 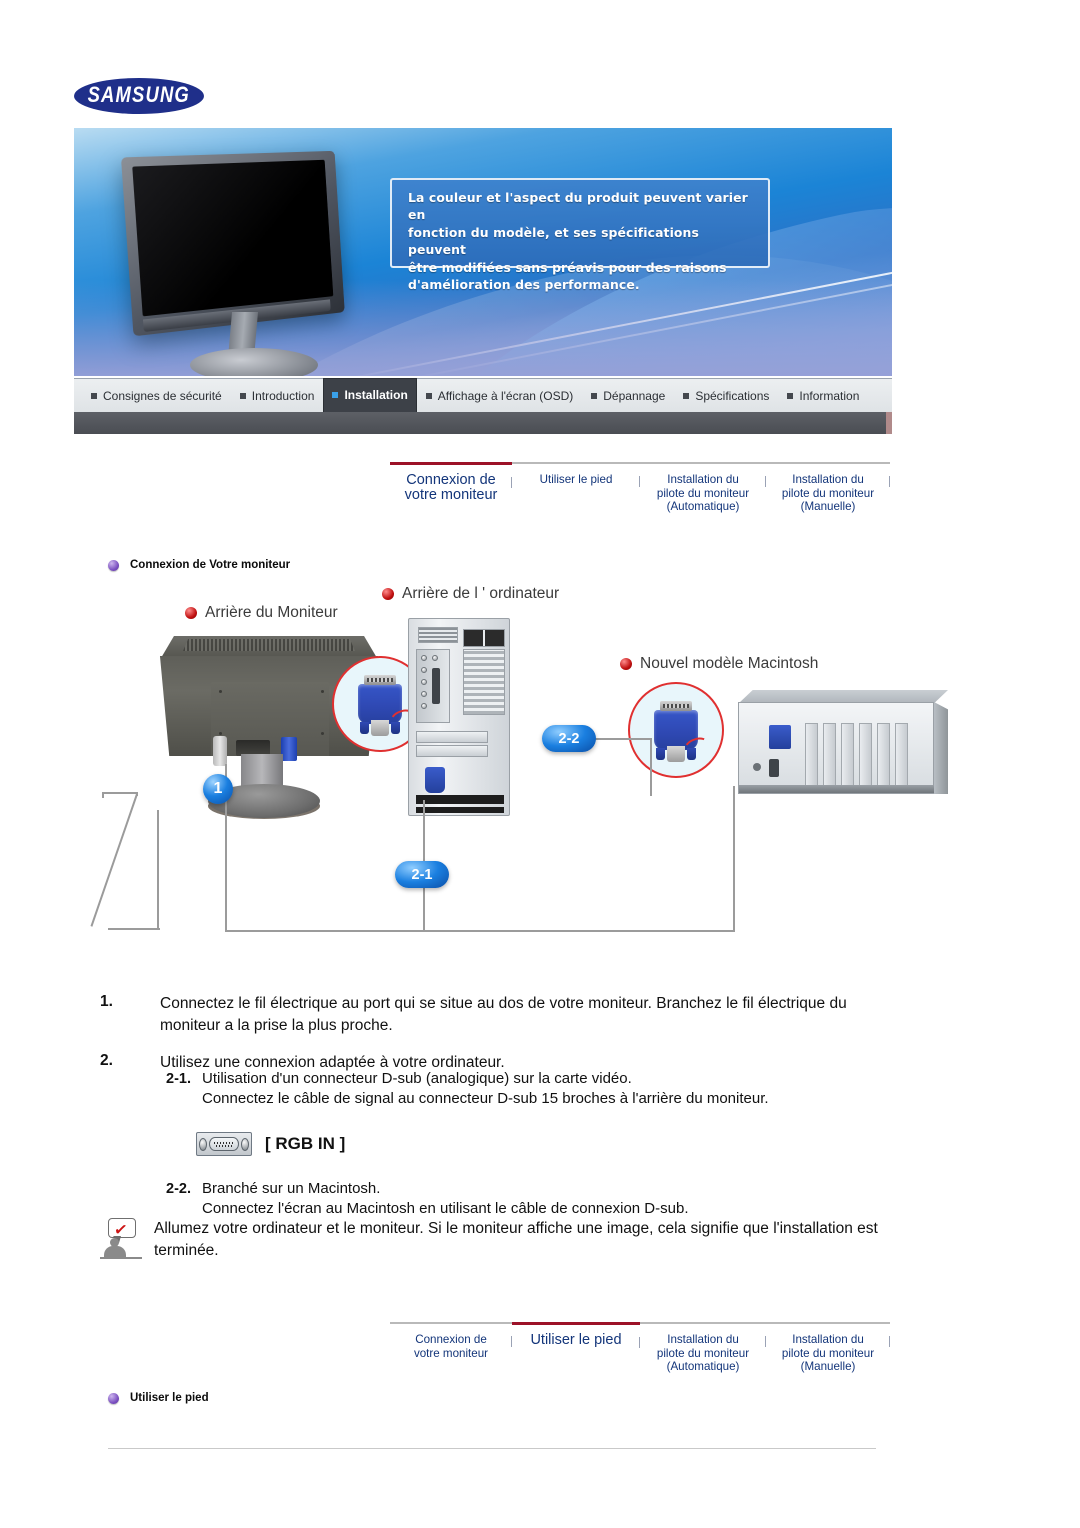 I want to click on logo-ellipse: SAMSUNG, so click(x=139, y=96).